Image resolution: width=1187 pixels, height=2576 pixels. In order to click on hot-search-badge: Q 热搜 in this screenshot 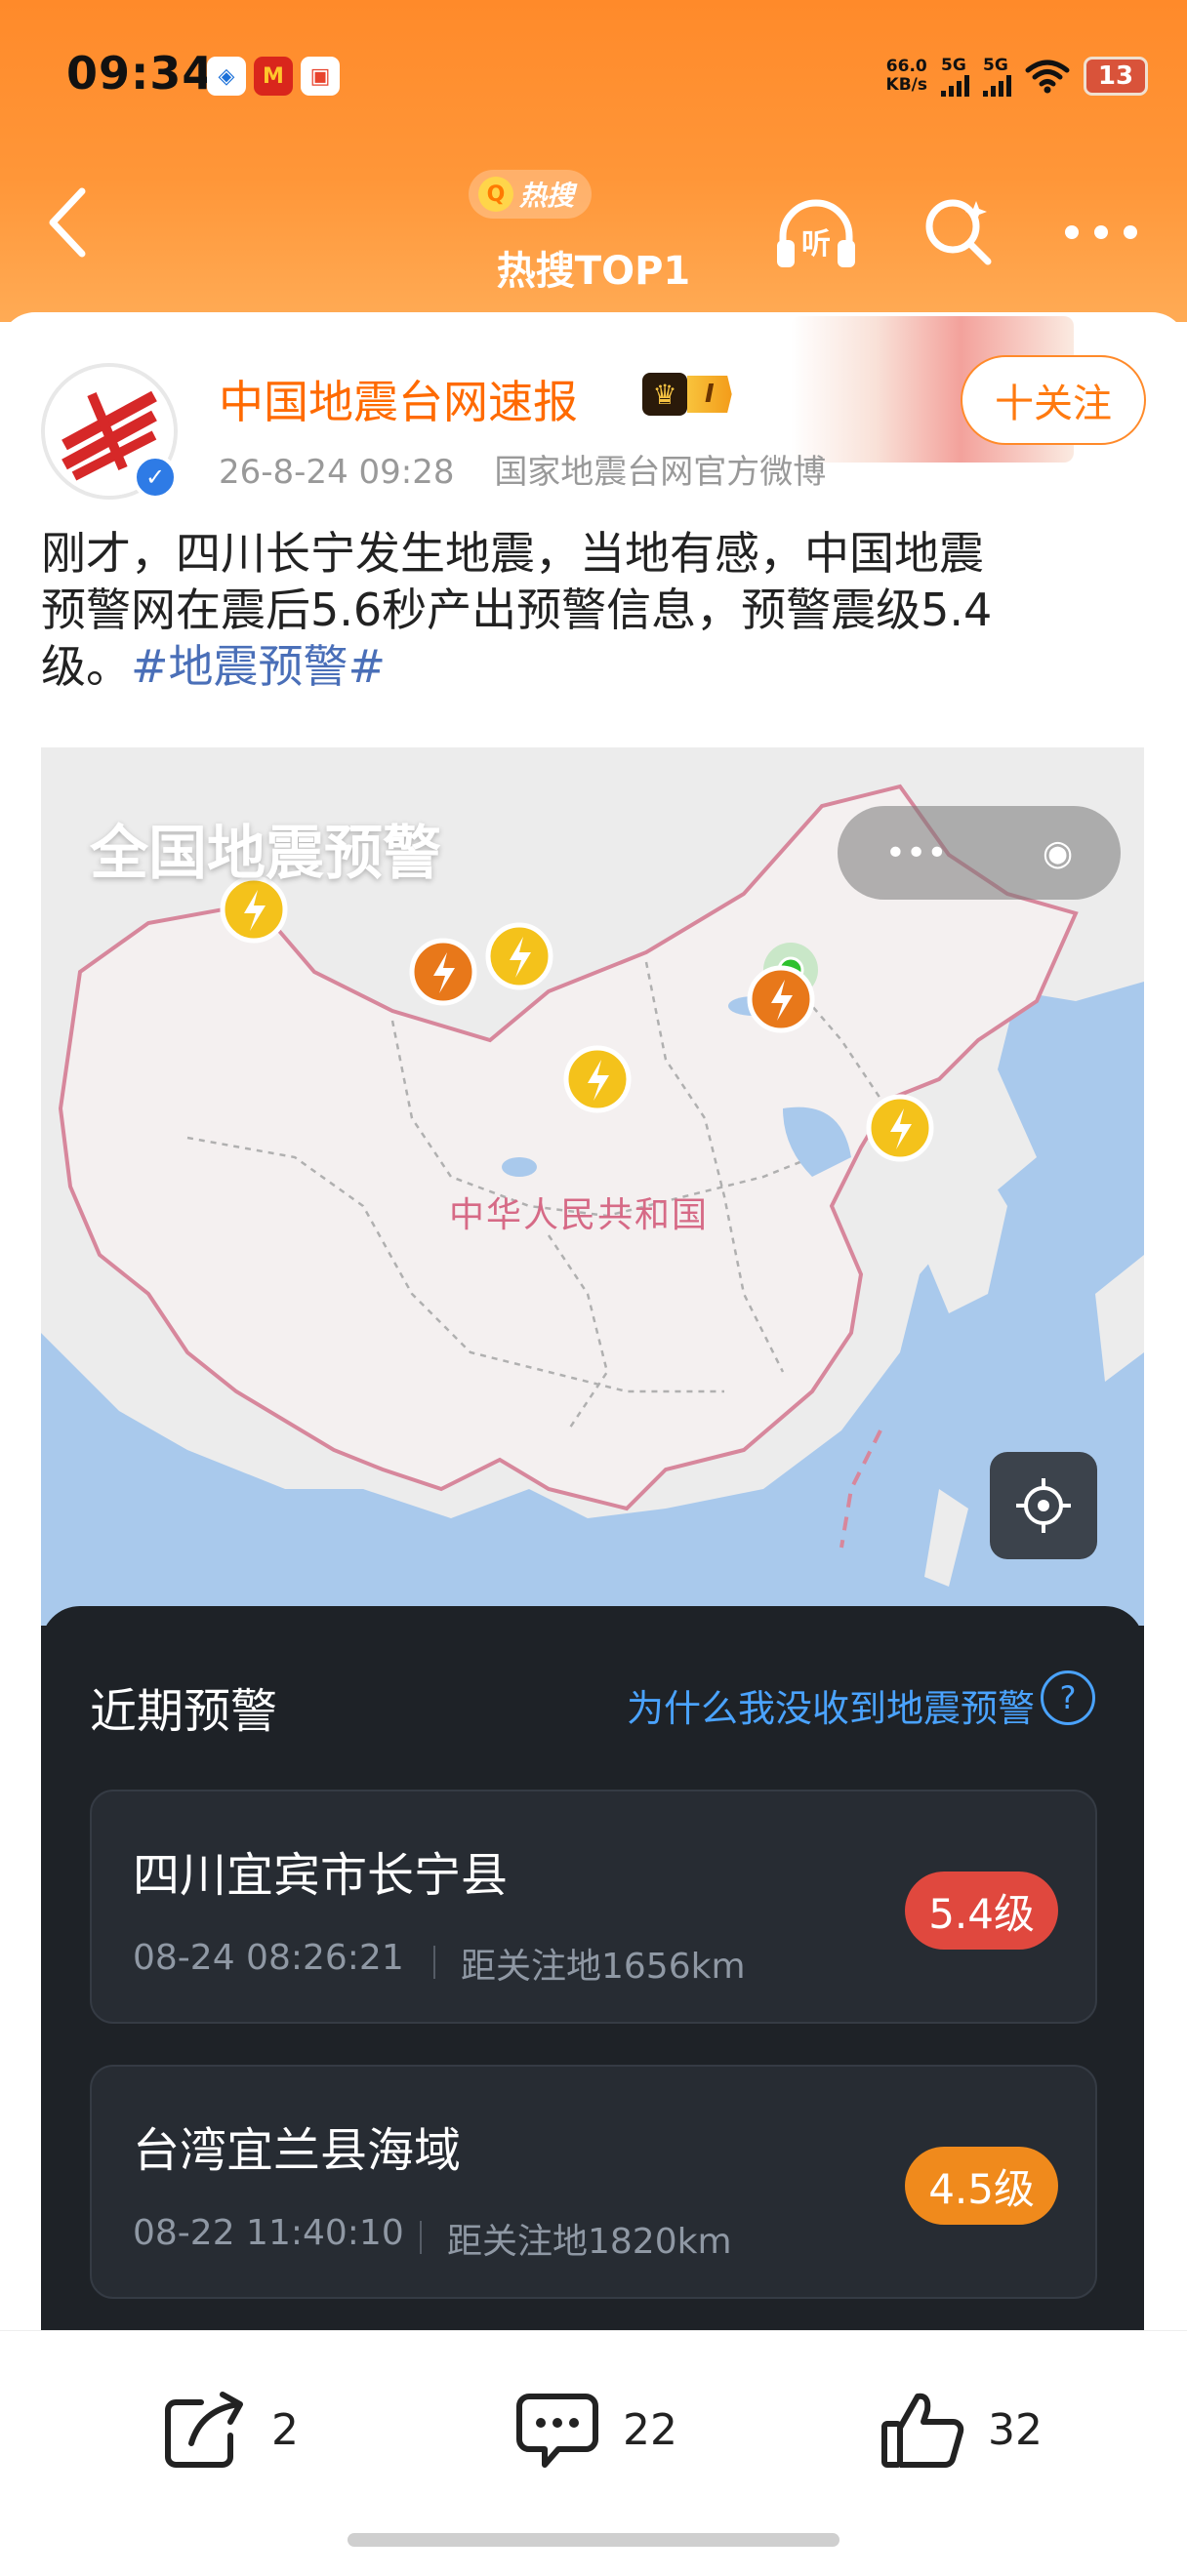, I will do `click(531, 194)`.